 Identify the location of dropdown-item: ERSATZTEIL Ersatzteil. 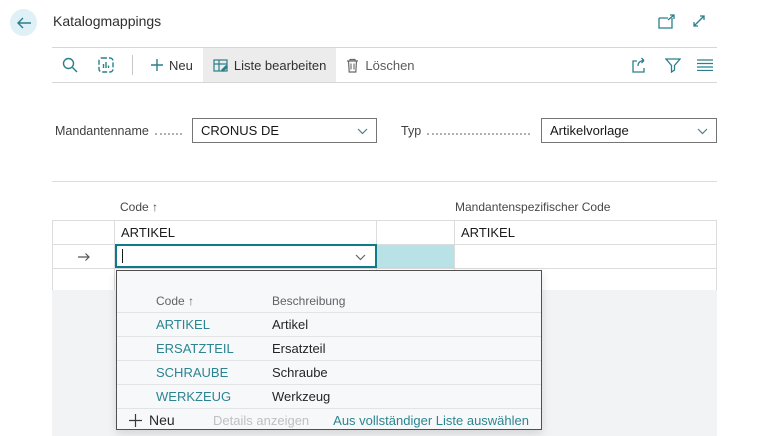
(329, 349).